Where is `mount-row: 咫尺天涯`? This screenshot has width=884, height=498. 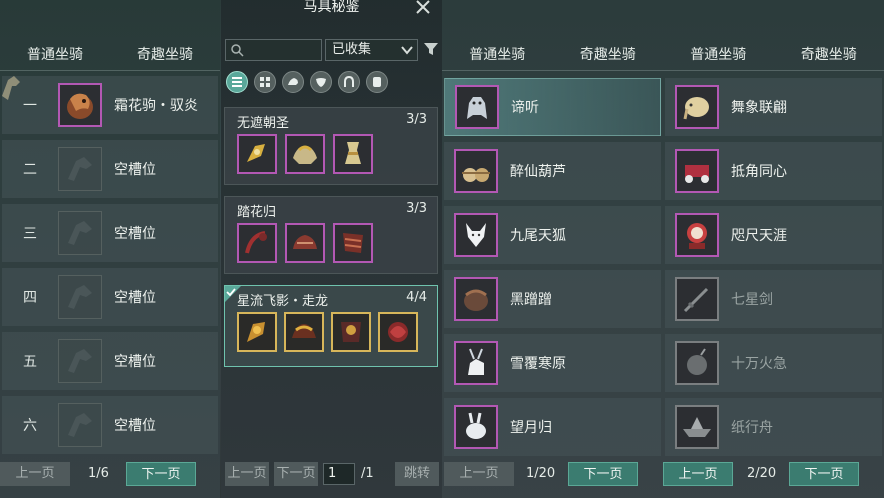
mount-row: 咫尺天涯 is located at coordinates (773, 235).